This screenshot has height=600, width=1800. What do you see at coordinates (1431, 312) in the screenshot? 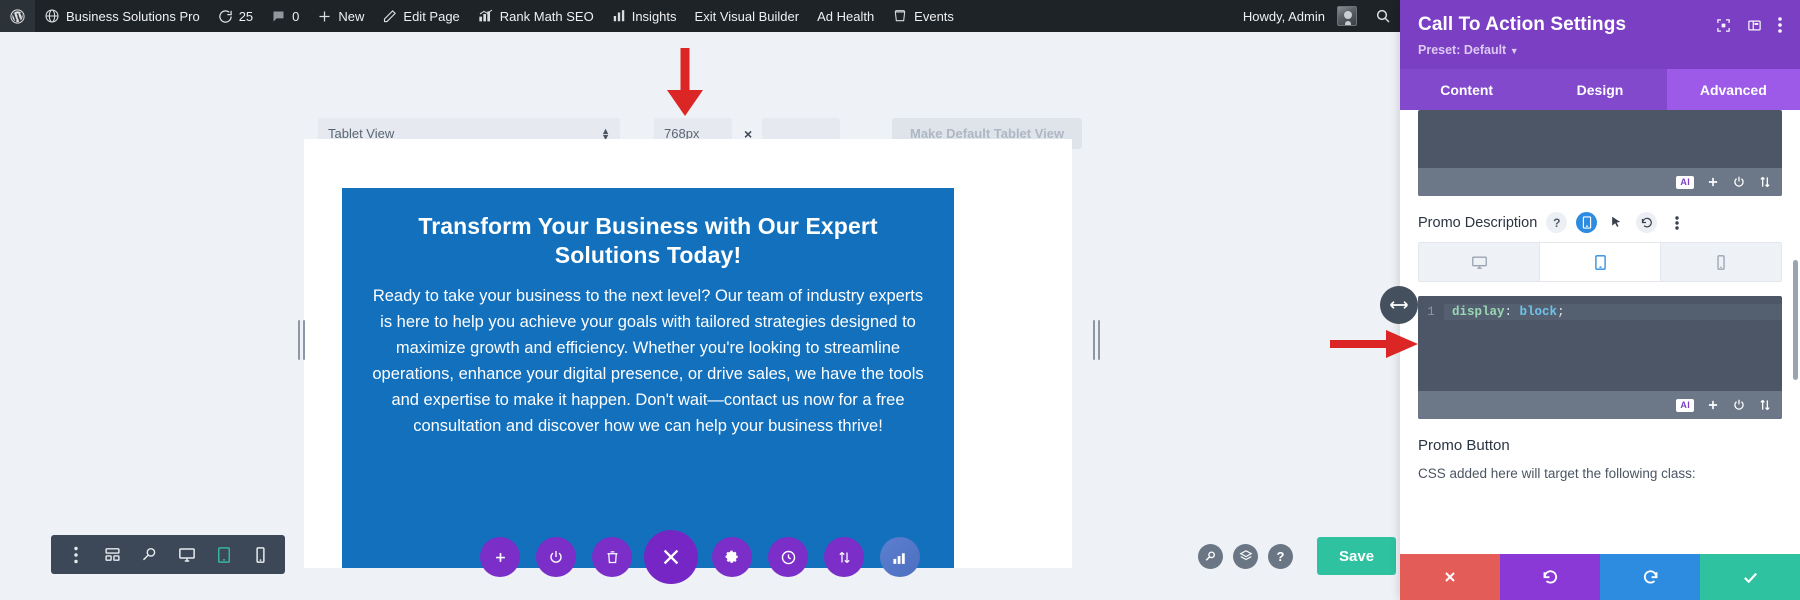
I see `code-line-number: 1` at bounding box center [1431, 312].